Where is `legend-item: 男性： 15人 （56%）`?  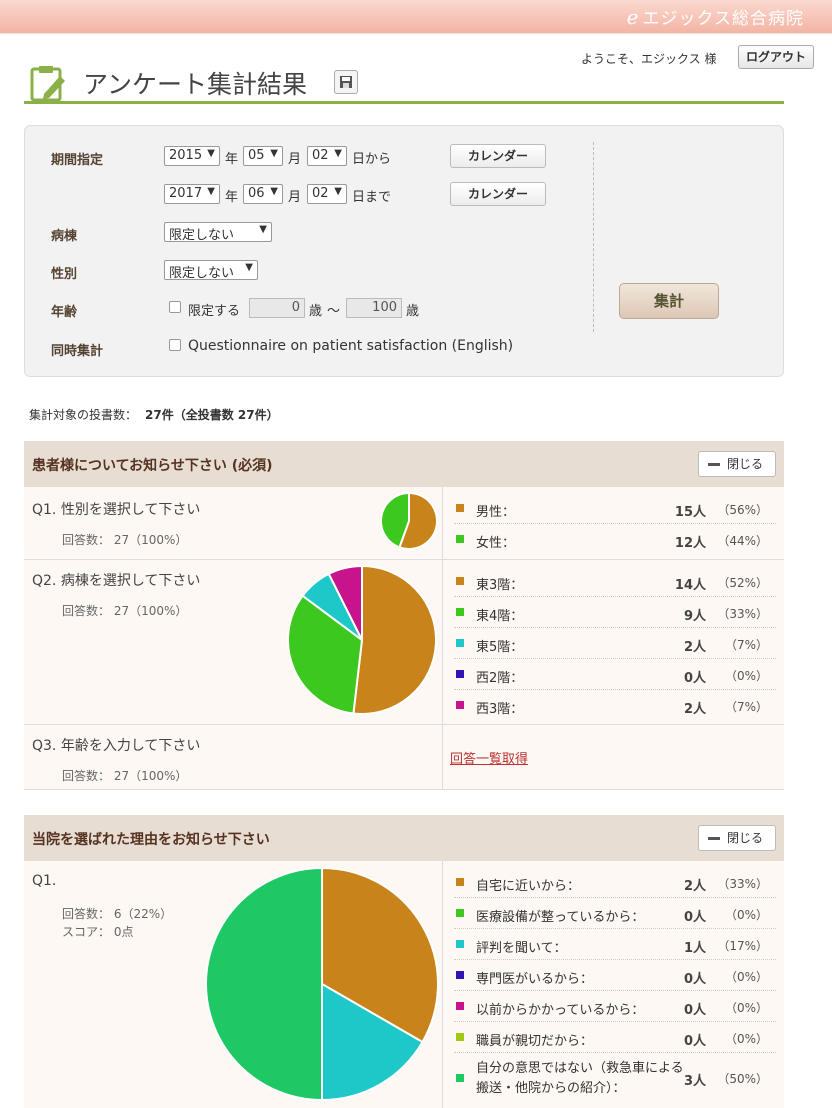 legend-item: 男性： 15人 （56%） is located at coordinates (615, 508).